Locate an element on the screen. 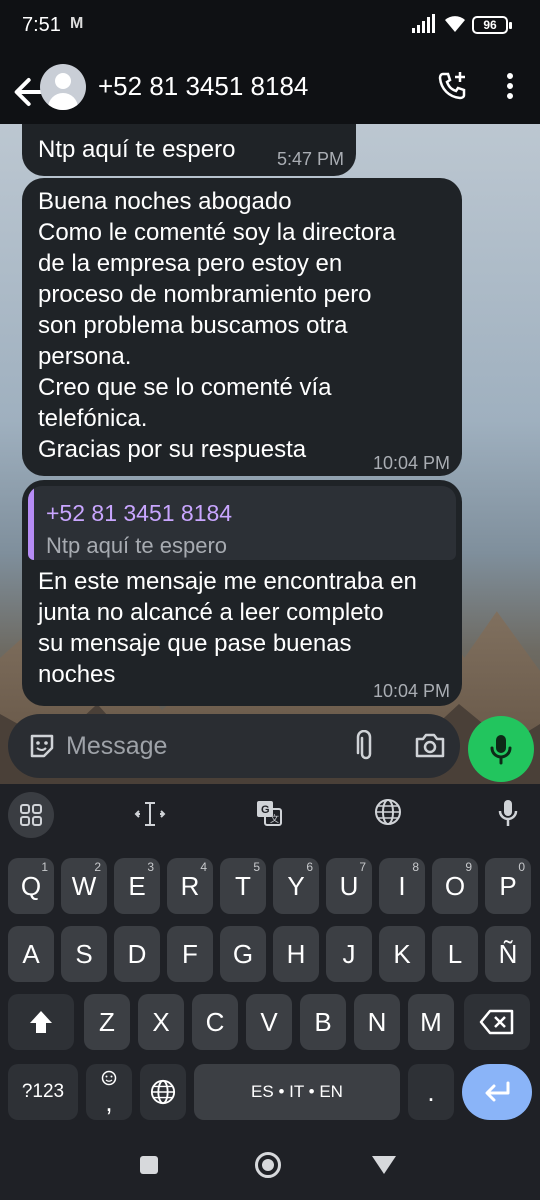 The width and height of the screenshot is (540, 1200). message-bubble: Ntp aquí te espero 5:47 PM is located at coordinates (189, 150).